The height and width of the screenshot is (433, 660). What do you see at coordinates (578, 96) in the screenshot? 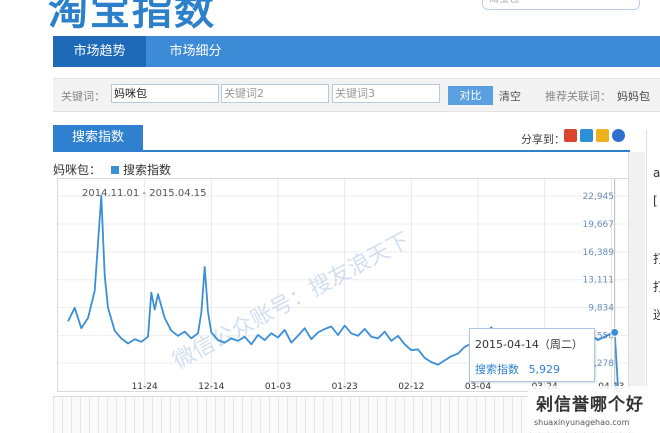
I see `recommend-label: 推荐关联词：` at bounding box center [578, 96].